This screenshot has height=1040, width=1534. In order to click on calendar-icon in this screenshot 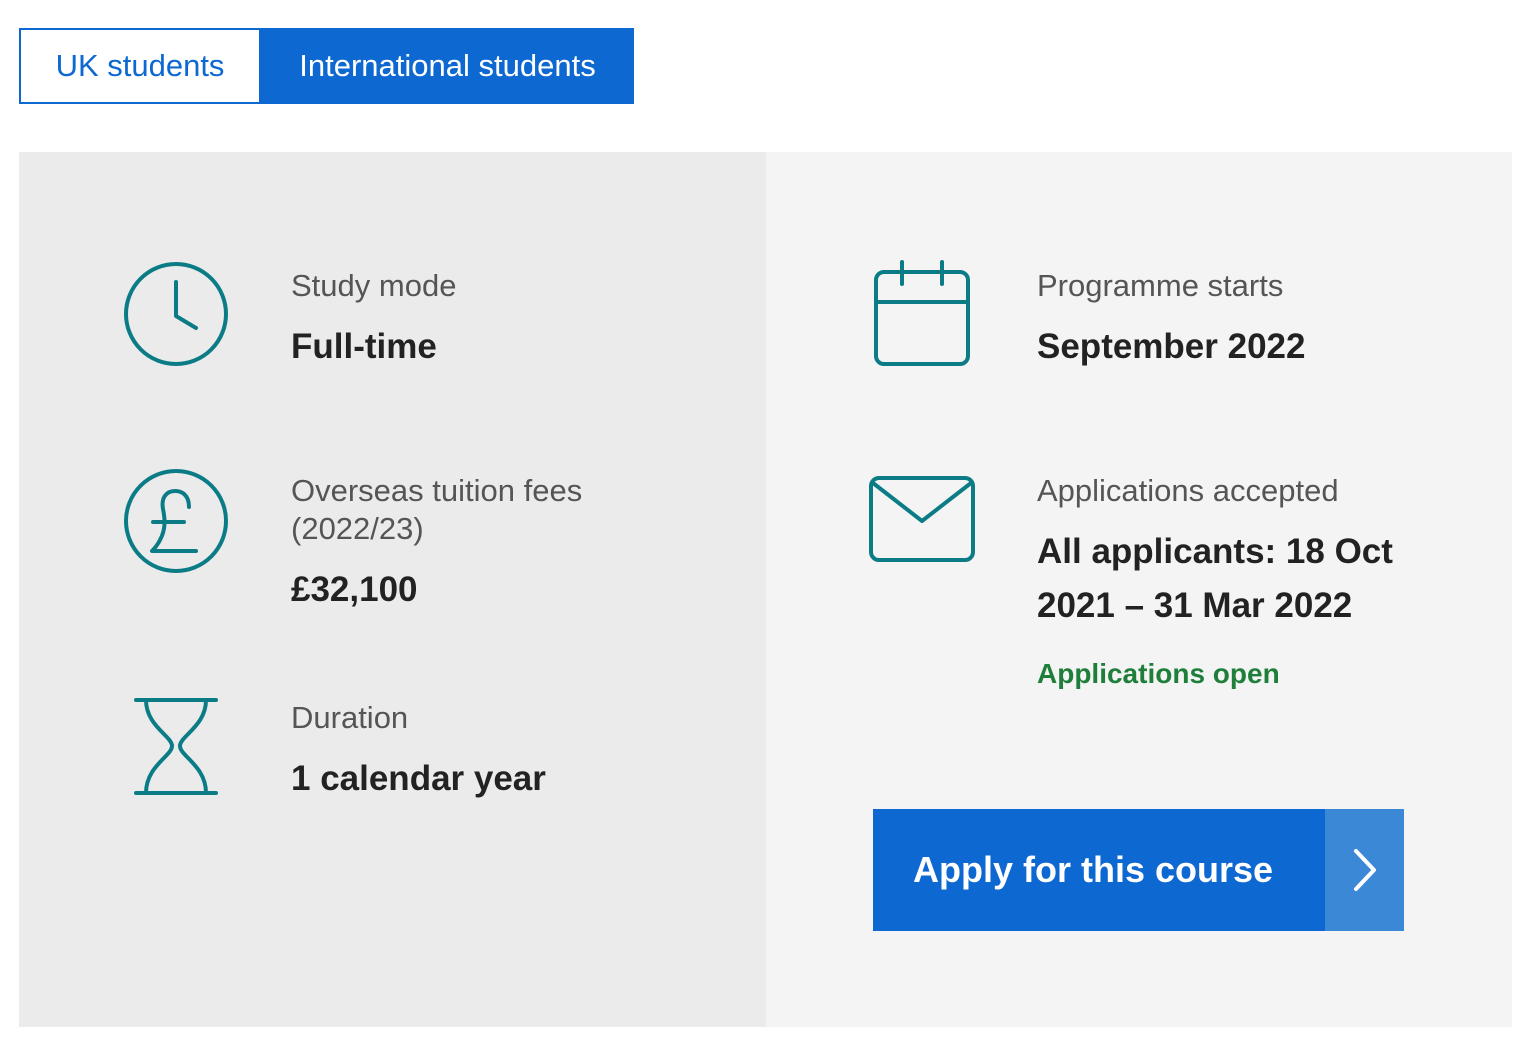, I will do `click(922, 313)`.